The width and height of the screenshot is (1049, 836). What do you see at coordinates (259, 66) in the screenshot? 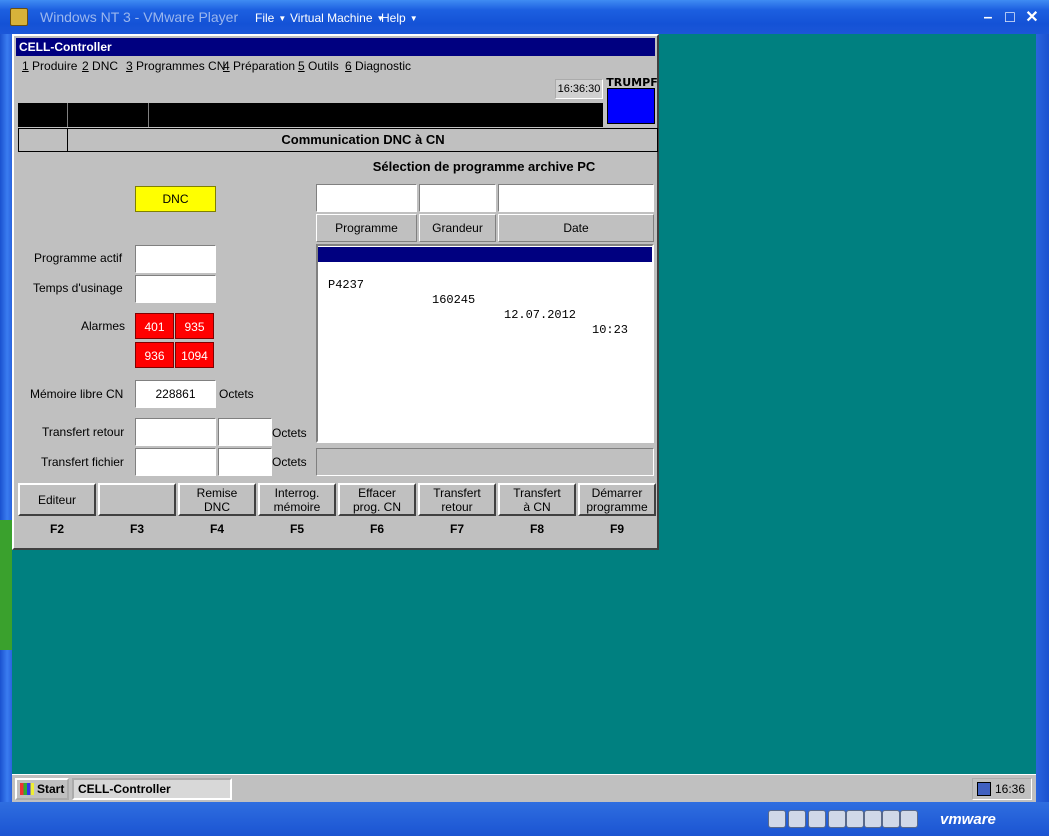
I see `menu-preparation: 4 Préparation` at bounding box center [259, 66].